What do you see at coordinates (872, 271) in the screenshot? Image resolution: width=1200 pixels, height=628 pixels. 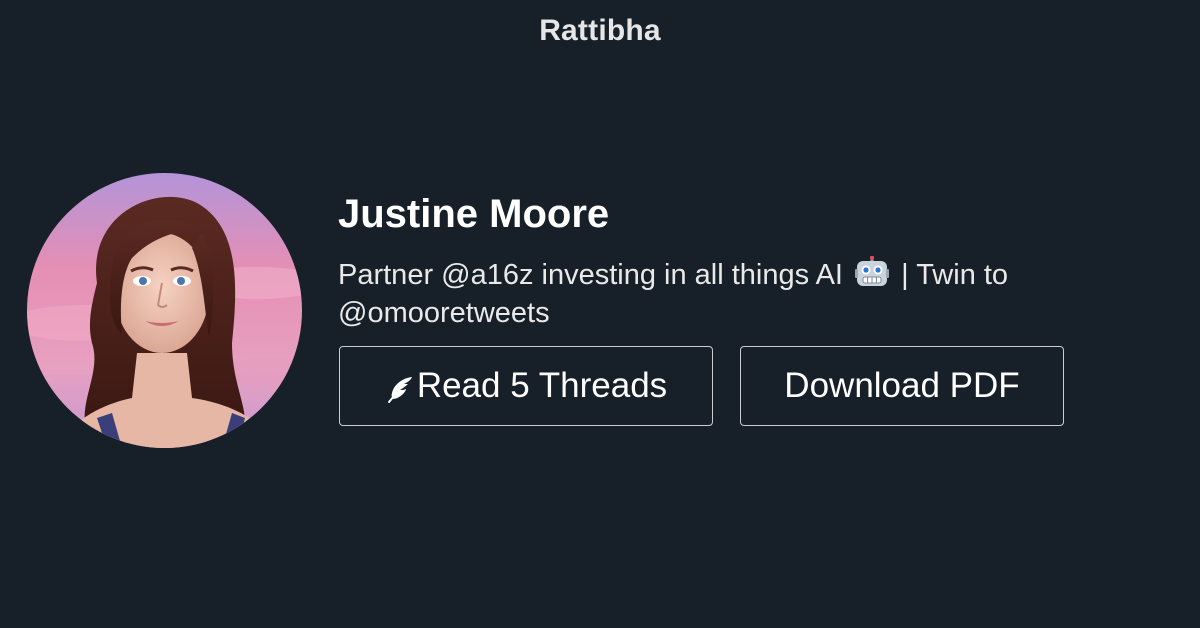 I see `robot-face-icon` at bounding box center [872, 271].